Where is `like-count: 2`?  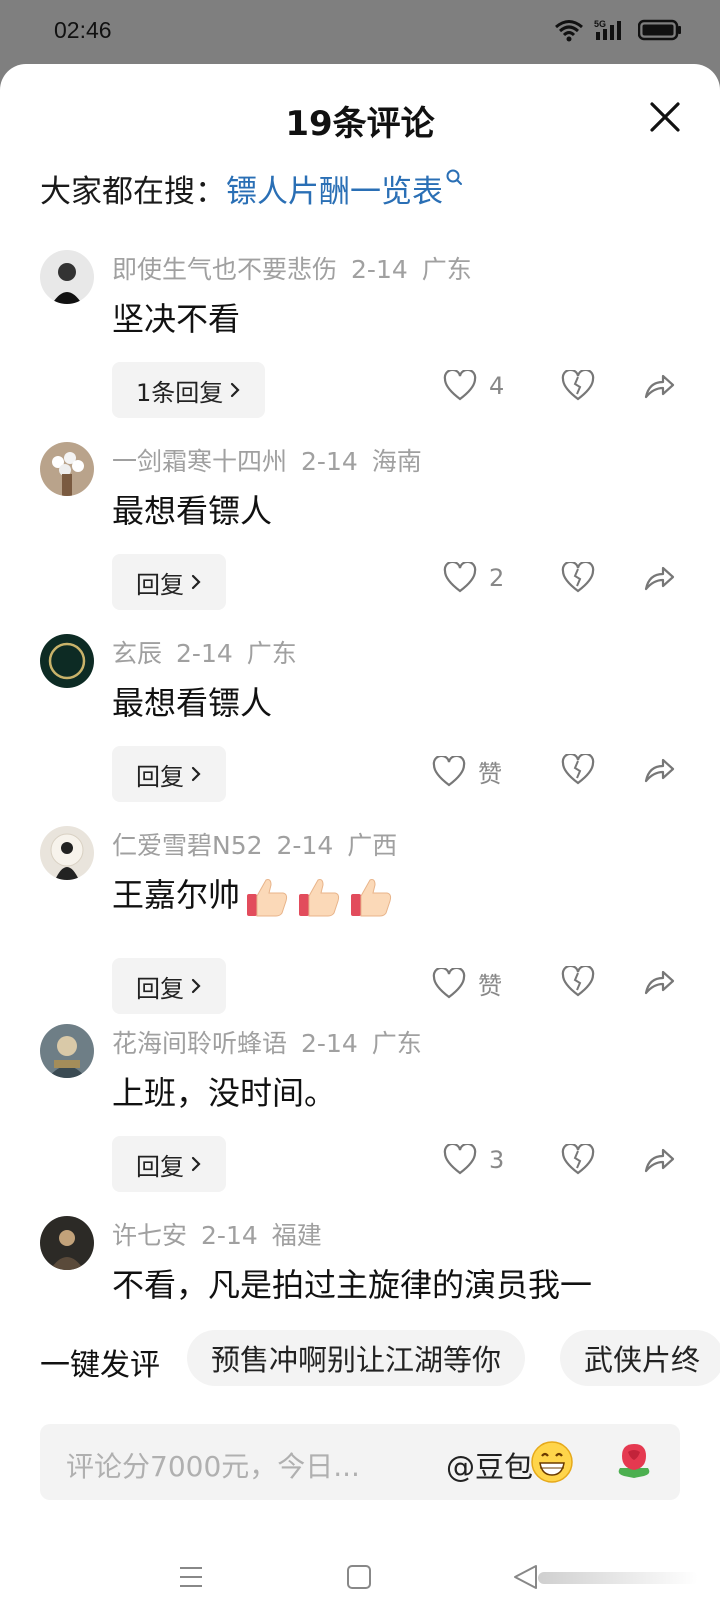
like-count: 2 is located at coordinates (497, 578).